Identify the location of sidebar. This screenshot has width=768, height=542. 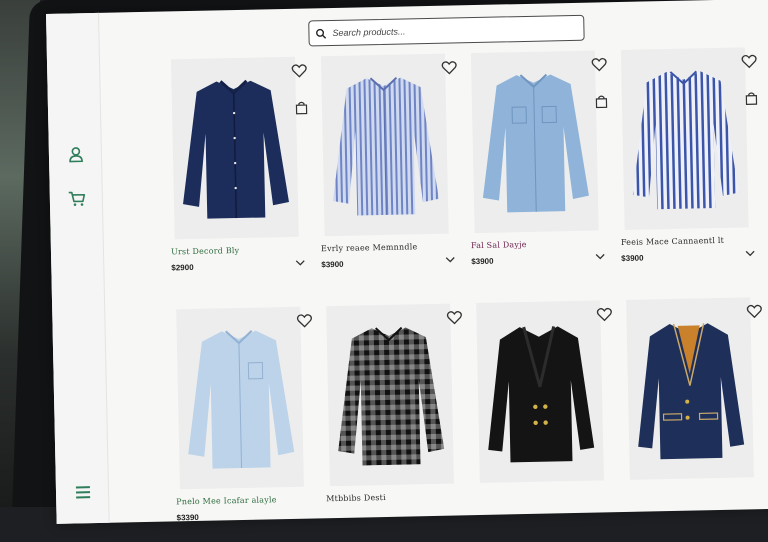
(78, 268).